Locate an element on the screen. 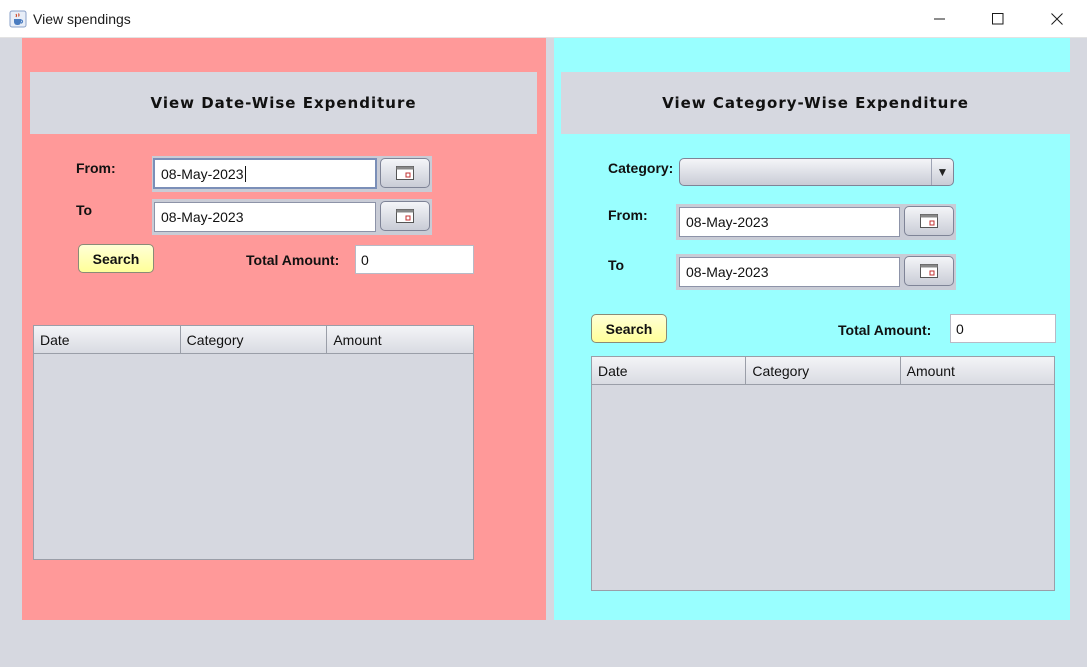 Image resolution: width=1087 pixels, height=667 pixels. java-cup-icon is located at coordinates (18, 19).